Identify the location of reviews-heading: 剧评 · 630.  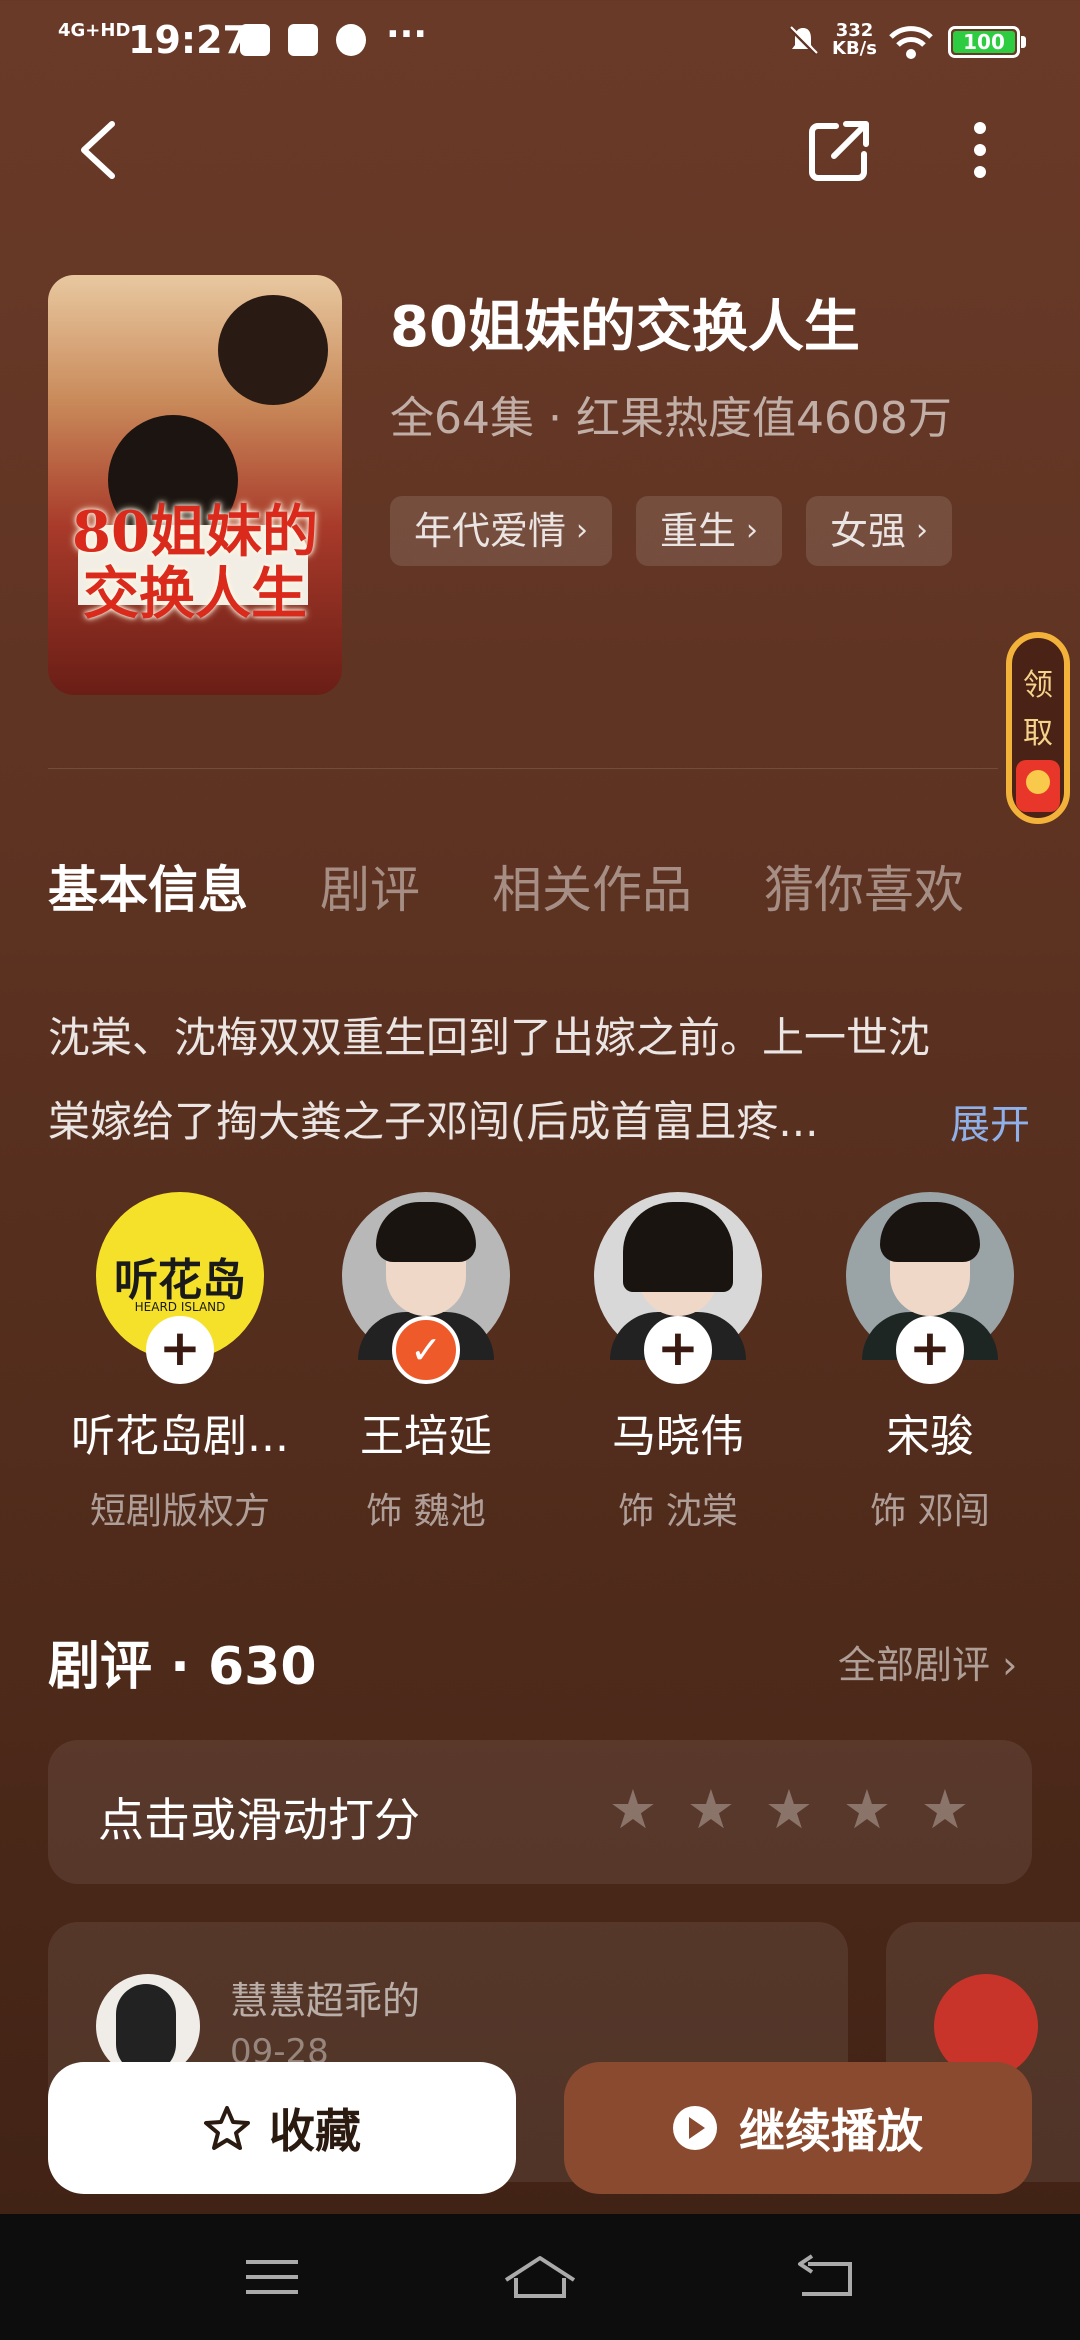
(182, 1667).